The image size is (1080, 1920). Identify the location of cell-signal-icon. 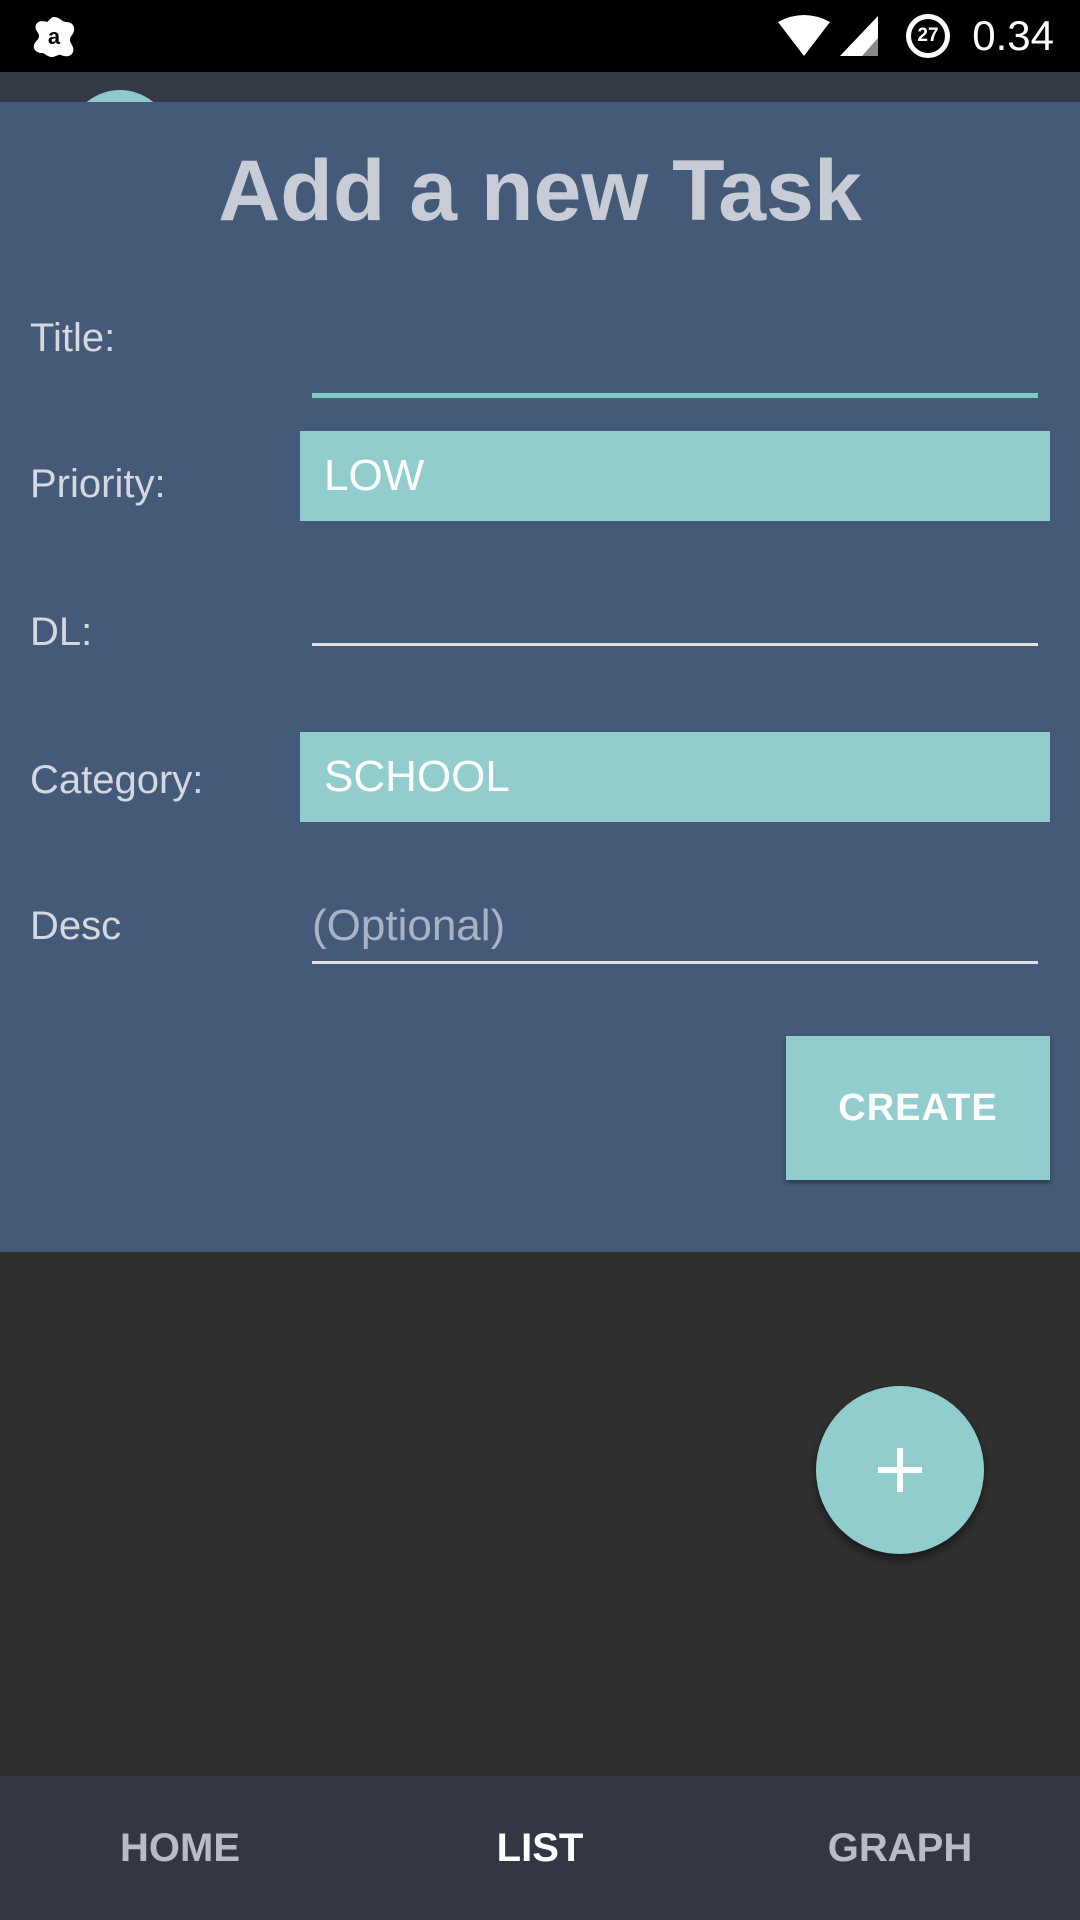
(859, 36).